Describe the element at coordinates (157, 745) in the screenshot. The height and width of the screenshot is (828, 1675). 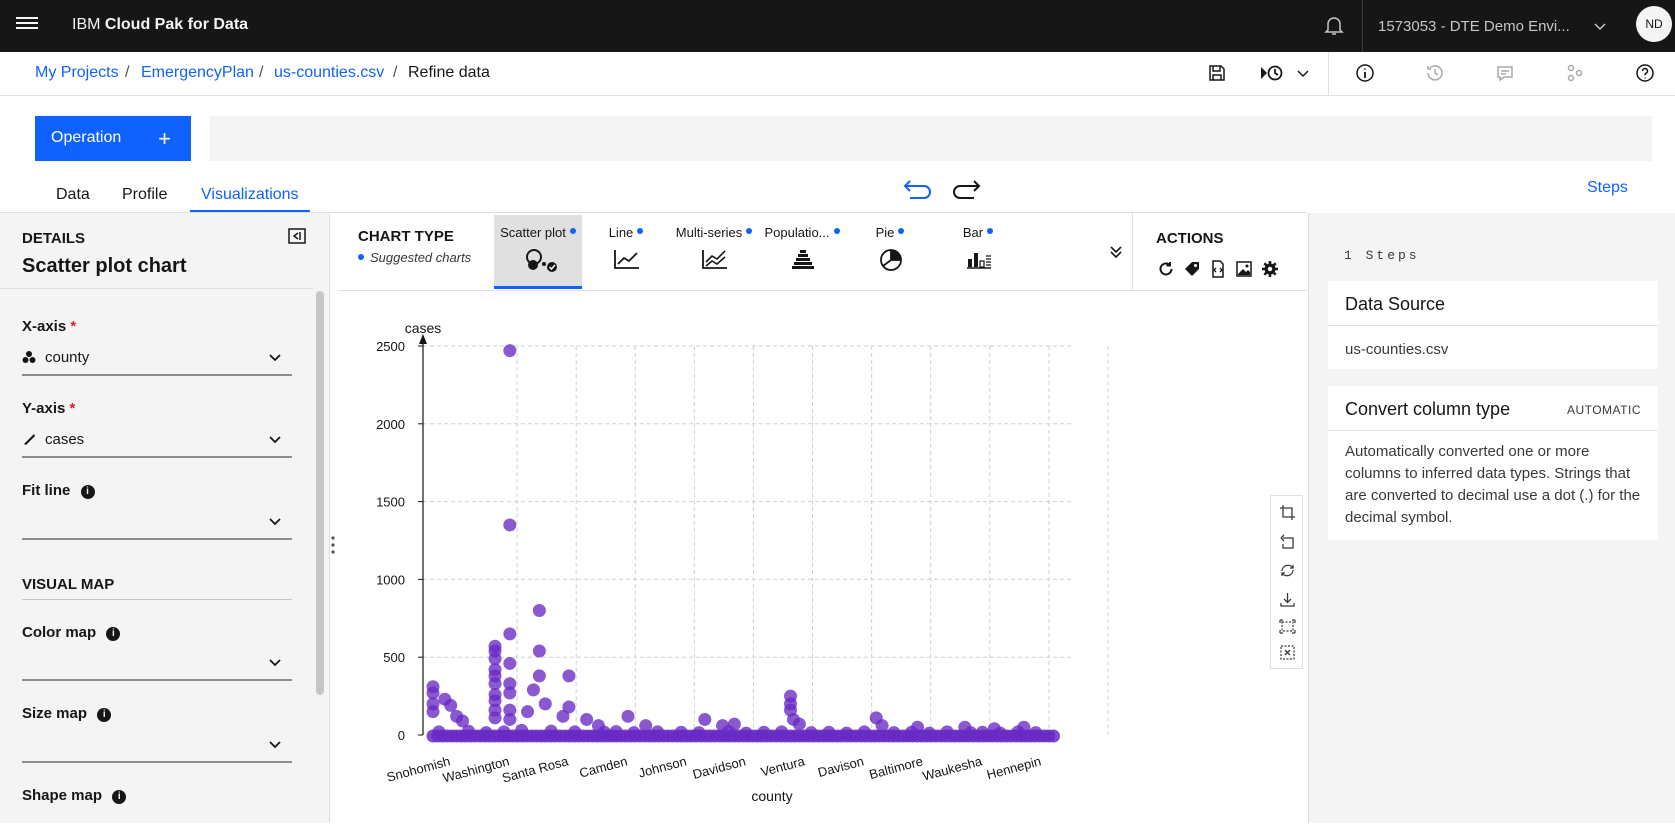
I see `size-map-select` at that location.